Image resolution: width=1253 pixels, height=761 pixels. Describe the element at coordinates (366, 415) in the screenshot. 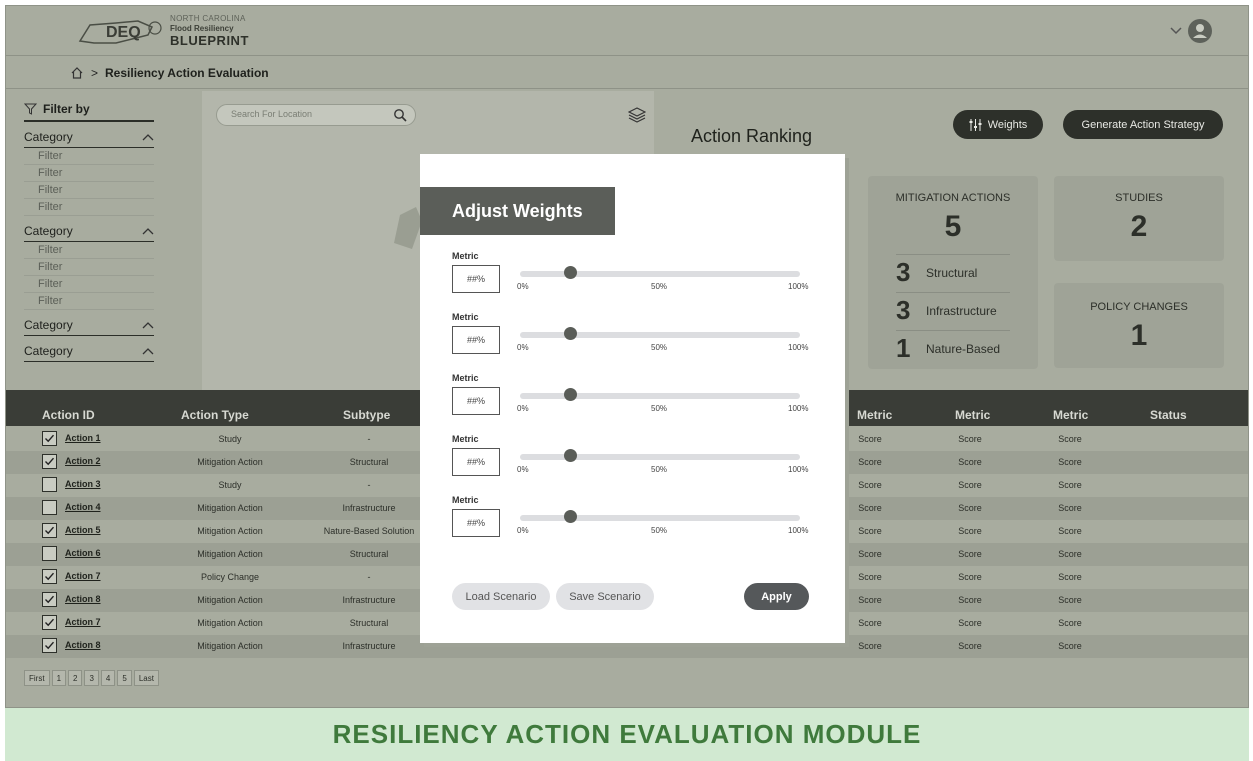

I see `column-subtype: Subtype` at that location.